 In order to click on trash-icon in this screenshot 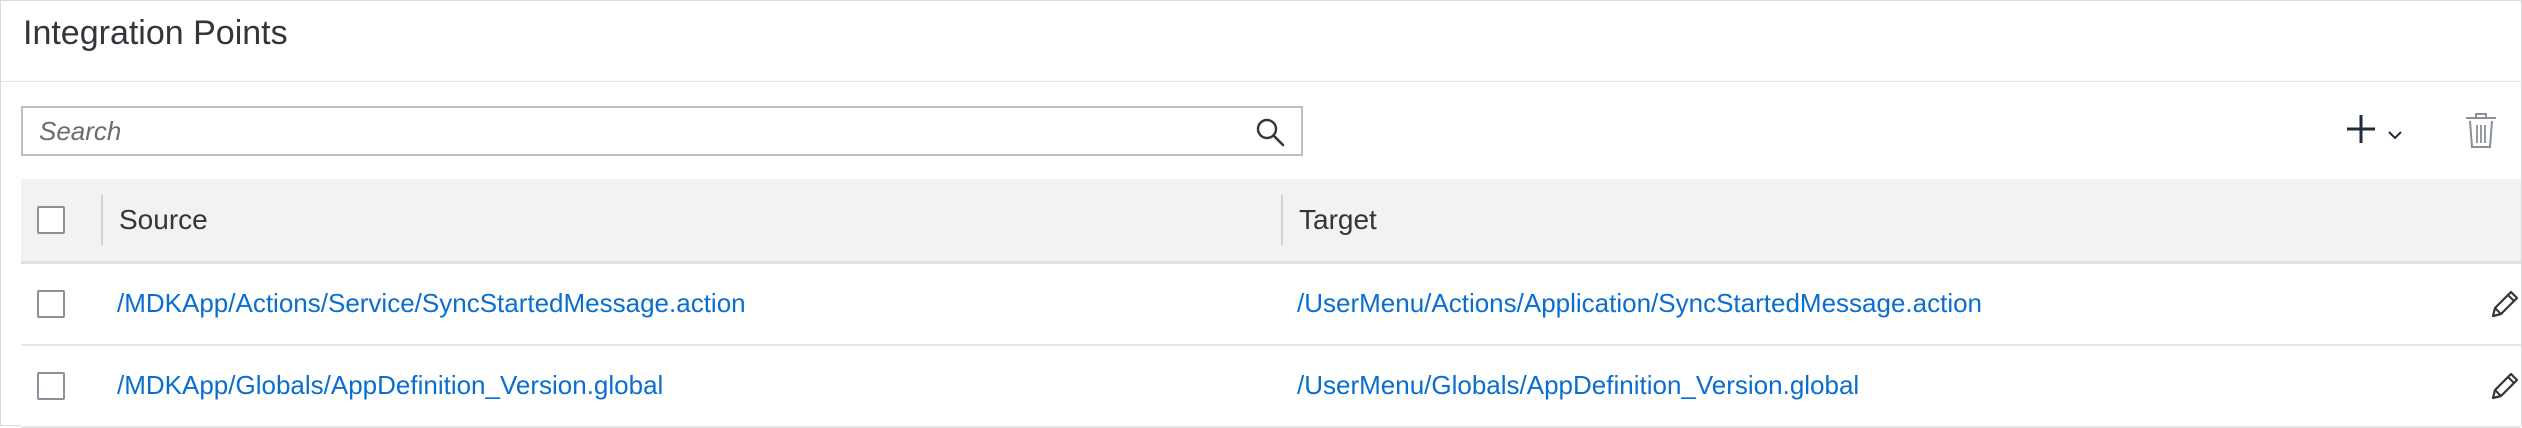, I will do `click(2481, 130)`.